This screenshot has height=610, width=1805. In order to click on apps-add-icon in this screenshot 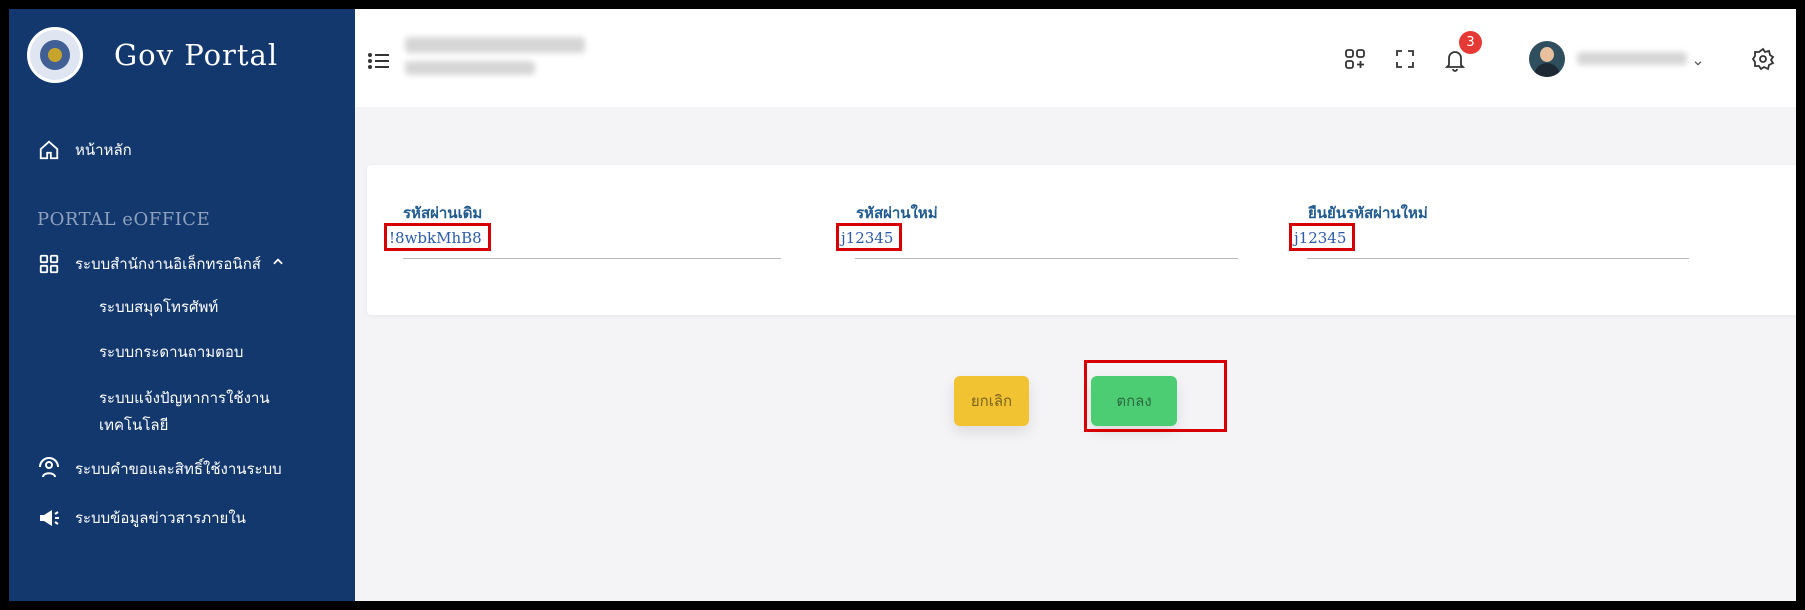, I will do `click(1355, 61)`.